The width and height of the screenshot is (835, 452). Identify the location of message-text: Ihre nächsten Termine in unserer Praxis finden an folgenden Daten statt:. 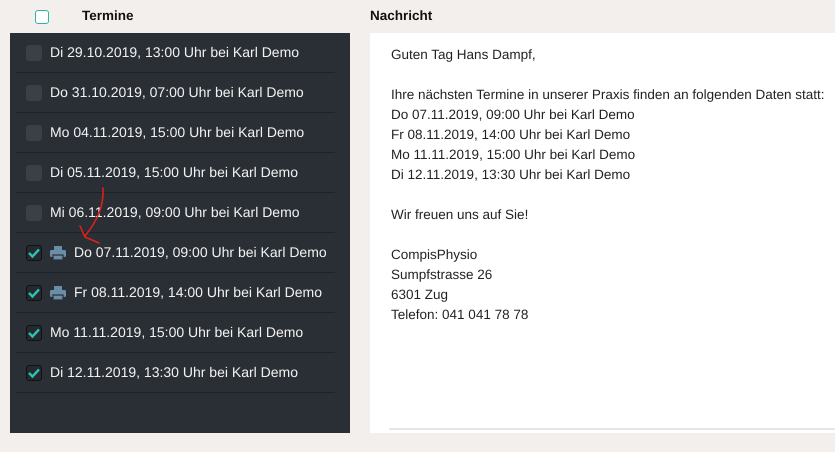
(608, 95).